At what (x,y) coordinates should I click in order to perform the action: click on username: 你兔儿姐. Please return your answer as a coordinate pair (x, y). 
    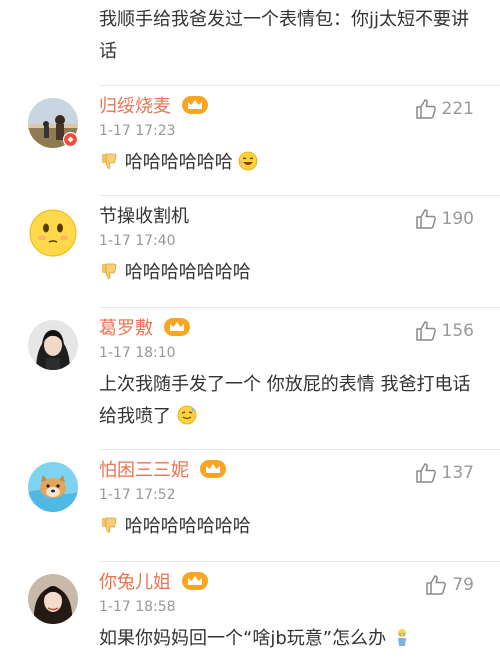
    Looking at the image, I should click on (154, 583).